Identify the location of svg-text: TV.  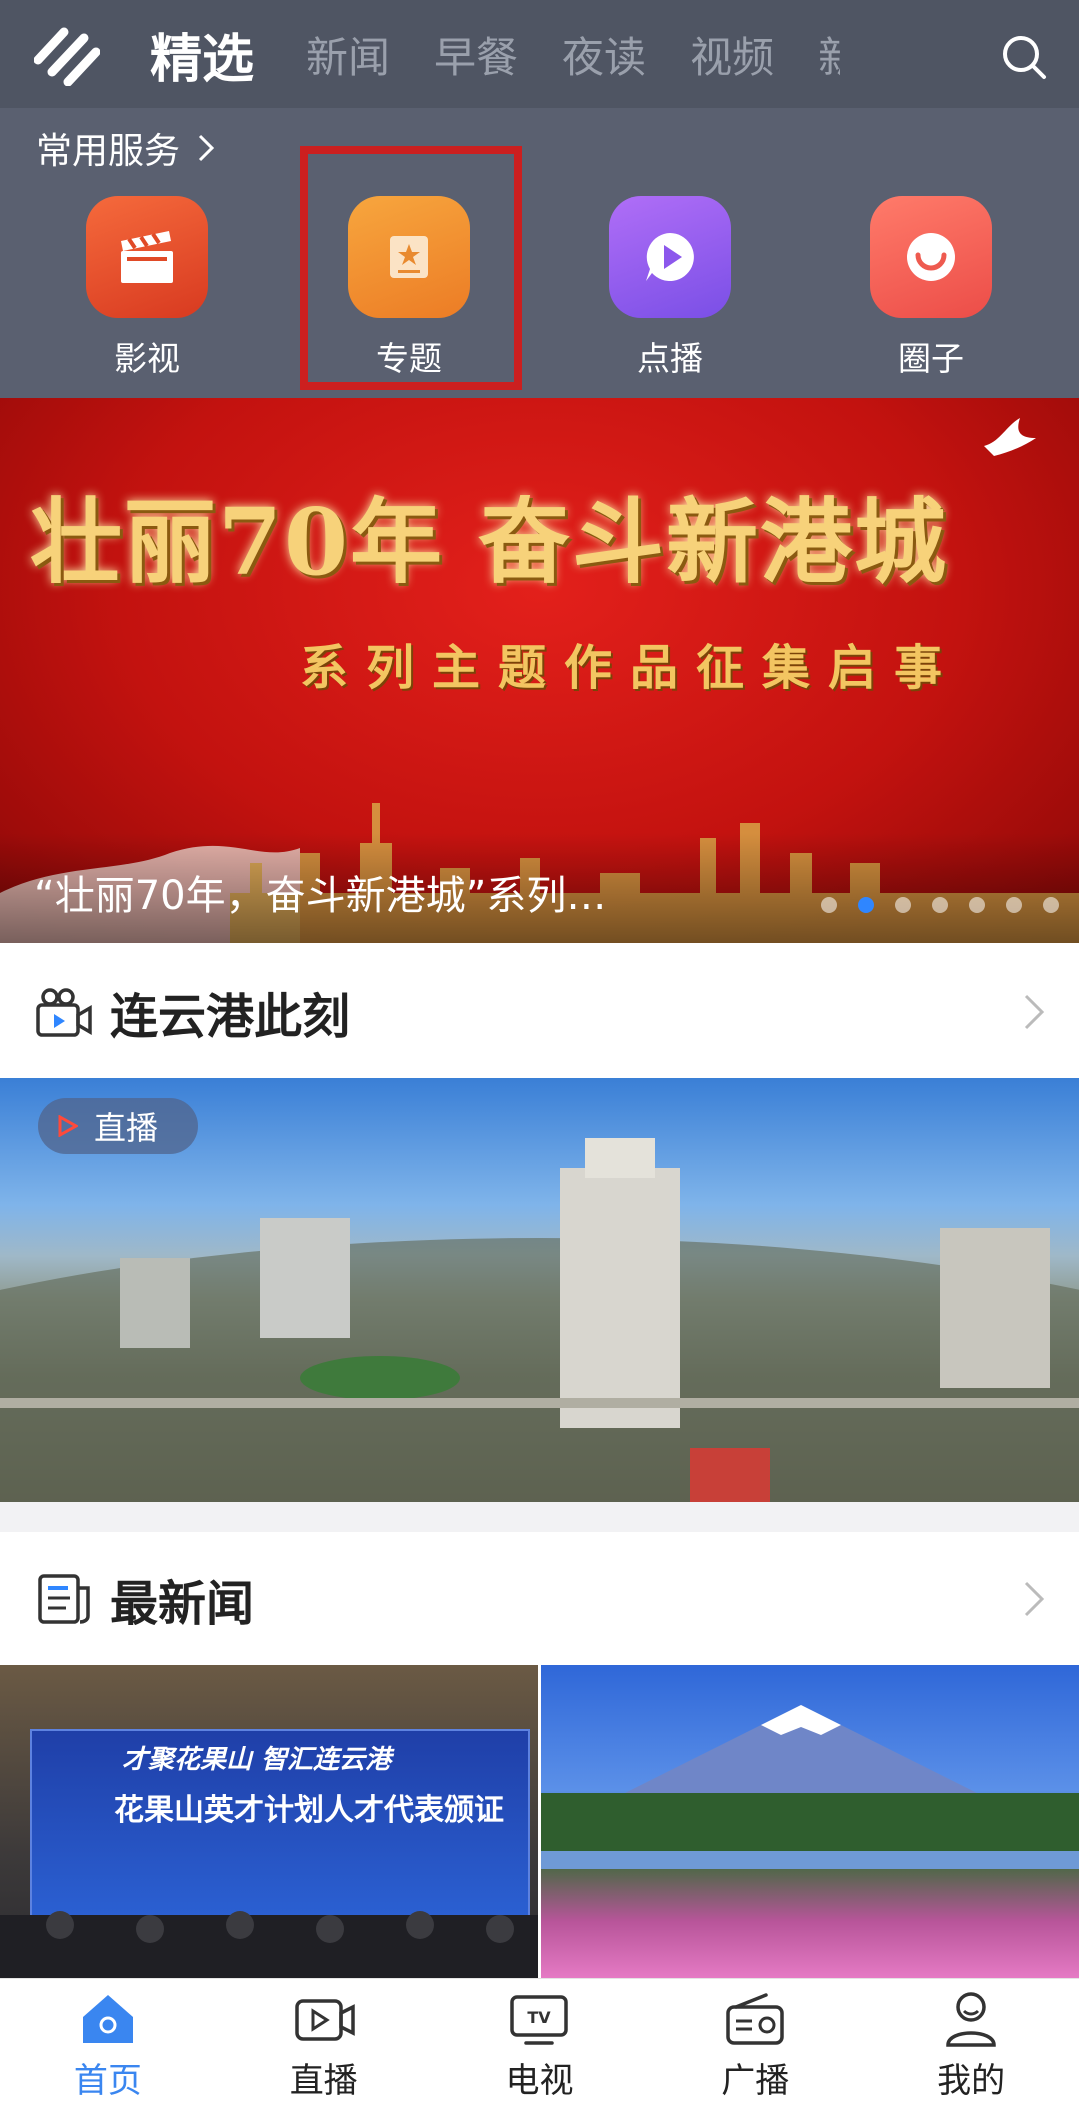
(540, 2017).